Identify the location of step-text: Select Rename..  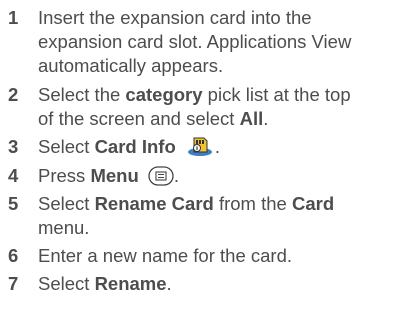
(105, 283).